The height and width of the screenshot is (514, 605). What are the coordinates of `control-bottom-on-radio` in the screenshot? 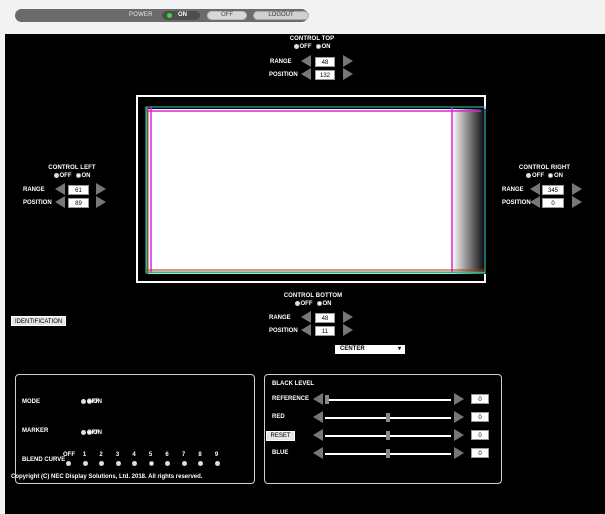 It's located at (319, 303).